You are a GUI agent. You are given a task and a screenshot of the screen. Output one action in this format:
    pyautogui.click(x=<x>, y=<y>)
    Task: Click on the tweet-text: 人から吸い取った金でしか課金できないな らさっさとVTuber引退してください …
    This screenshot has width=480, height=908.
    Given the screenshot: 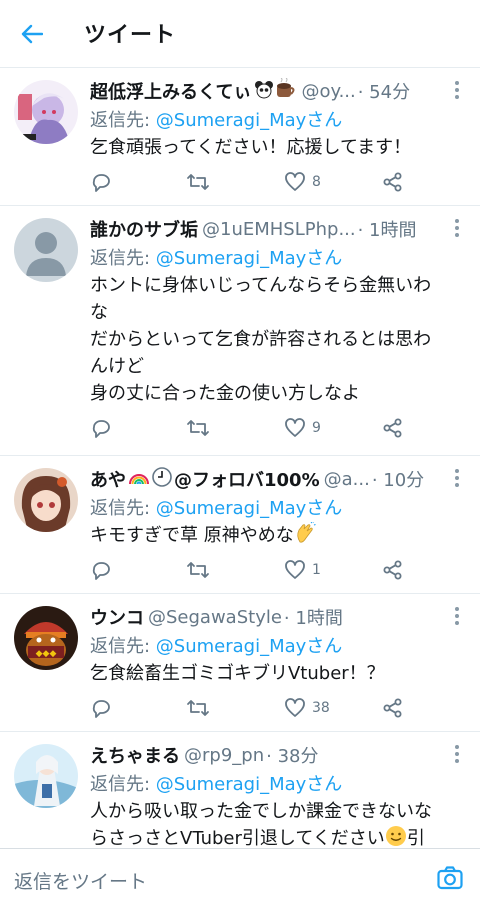 What is the action you would take?
    pyautogui.click(x=270, y=823)
    